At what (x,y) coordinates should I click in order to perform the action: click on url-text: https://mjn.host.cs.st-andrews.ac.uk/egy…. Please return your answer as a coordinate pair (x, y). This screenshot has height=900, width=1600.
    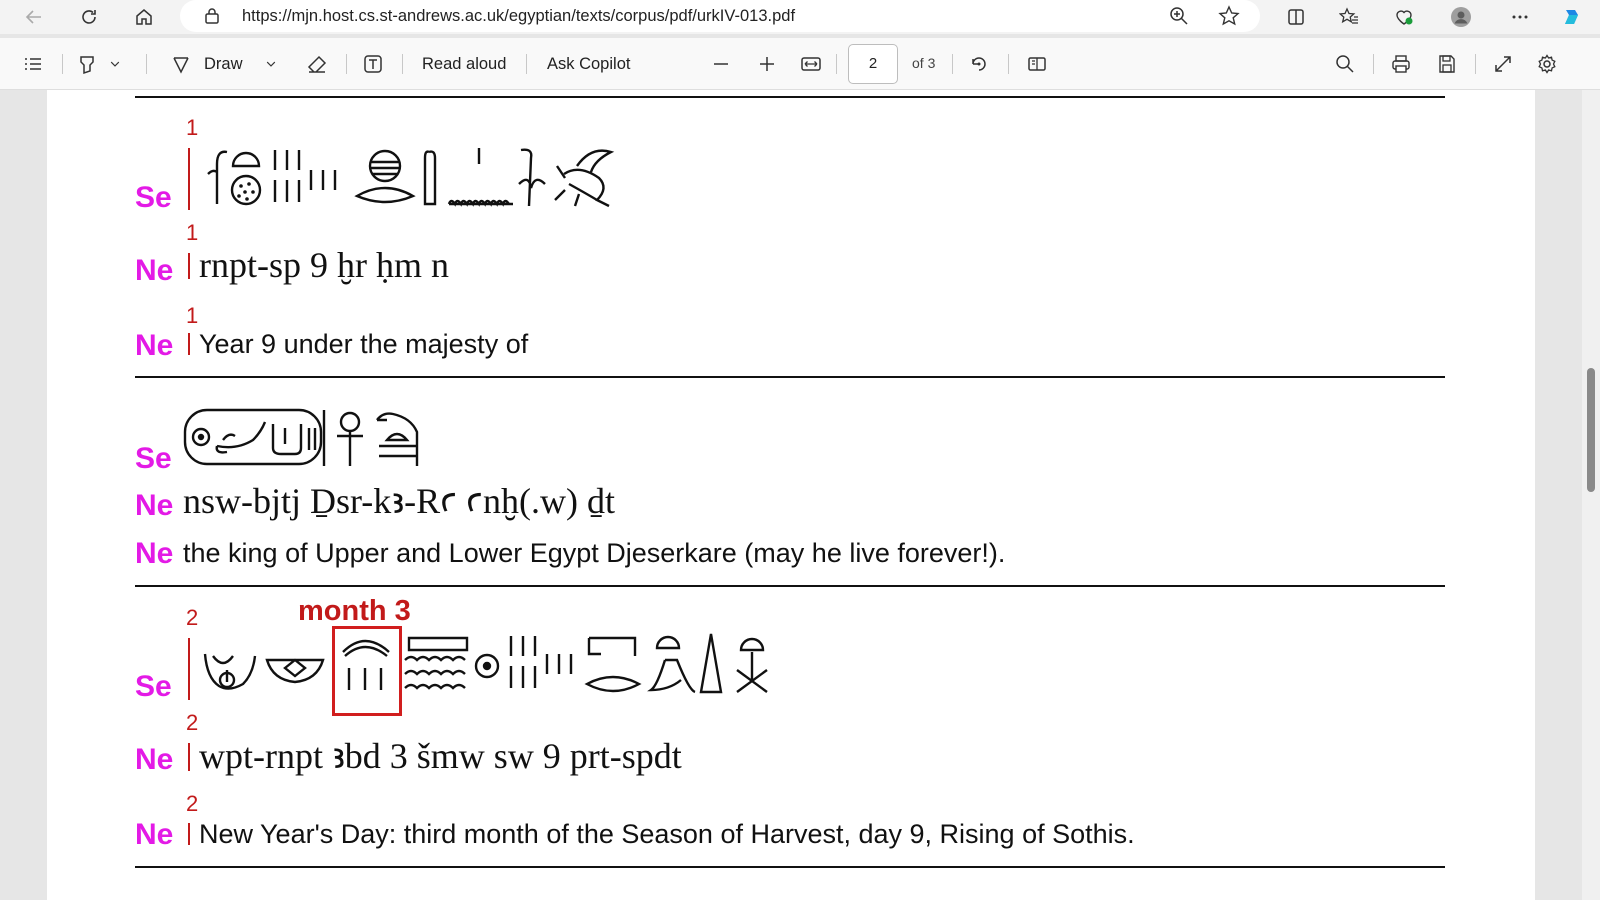
    Looking at the image, I should click on (518, 16).